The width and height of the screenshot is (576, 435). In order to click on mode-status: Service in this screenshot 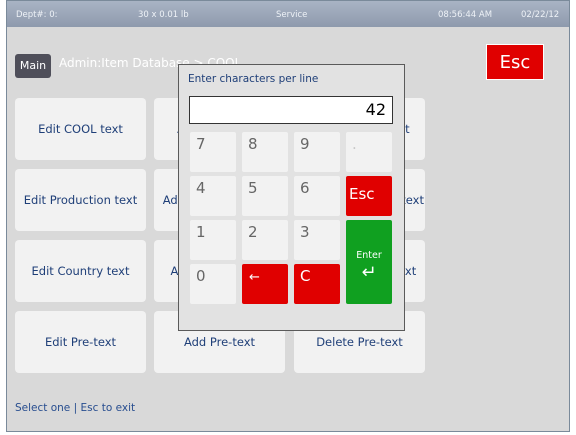, I will do `click(292, 15)`.